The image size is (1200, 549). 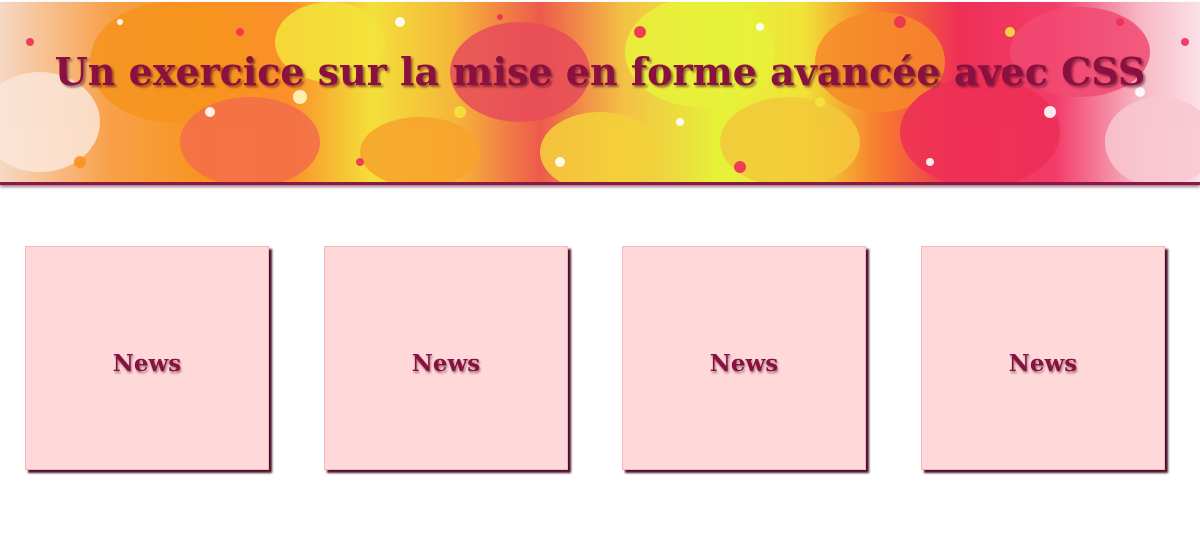 I want to click on news-card-2: News, so click(x=446, y=358).